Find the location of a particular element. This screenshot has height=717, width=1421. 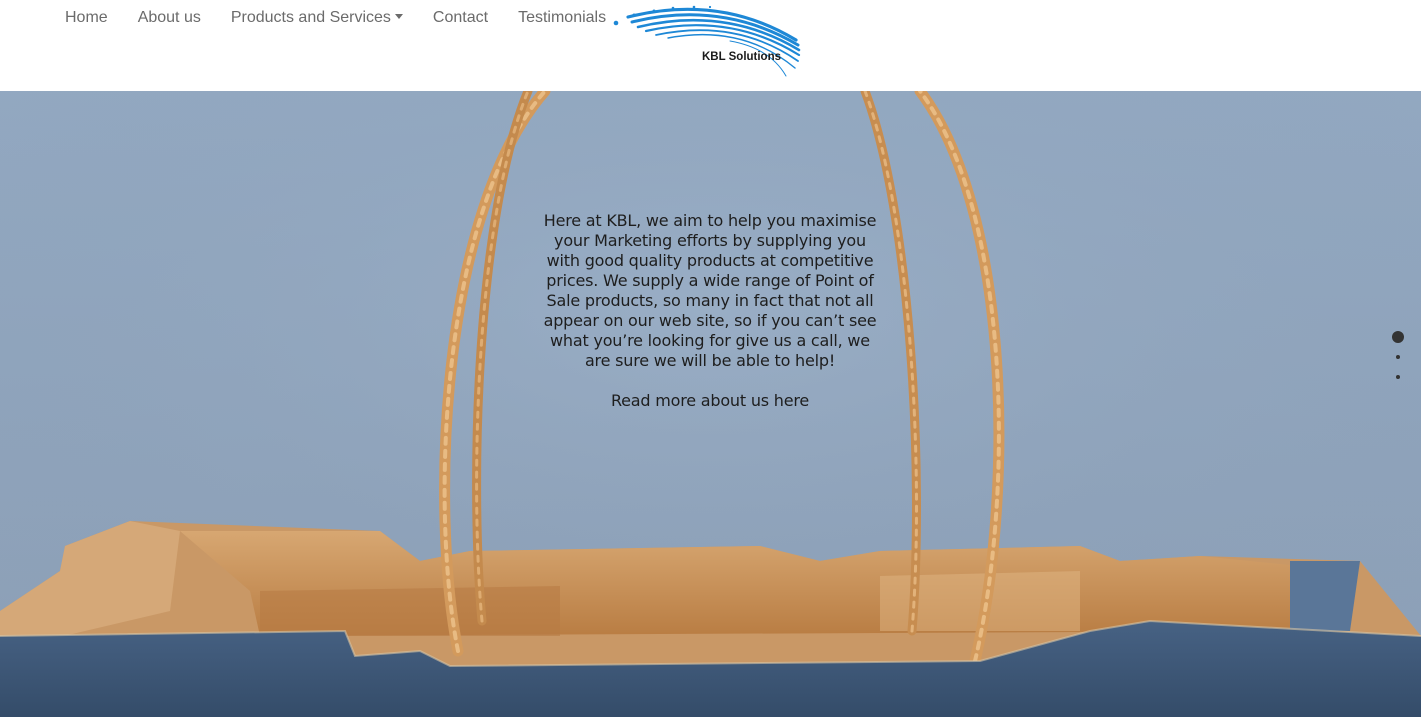

read-more-link: Read more about us here is located at coordinates (710, 401).